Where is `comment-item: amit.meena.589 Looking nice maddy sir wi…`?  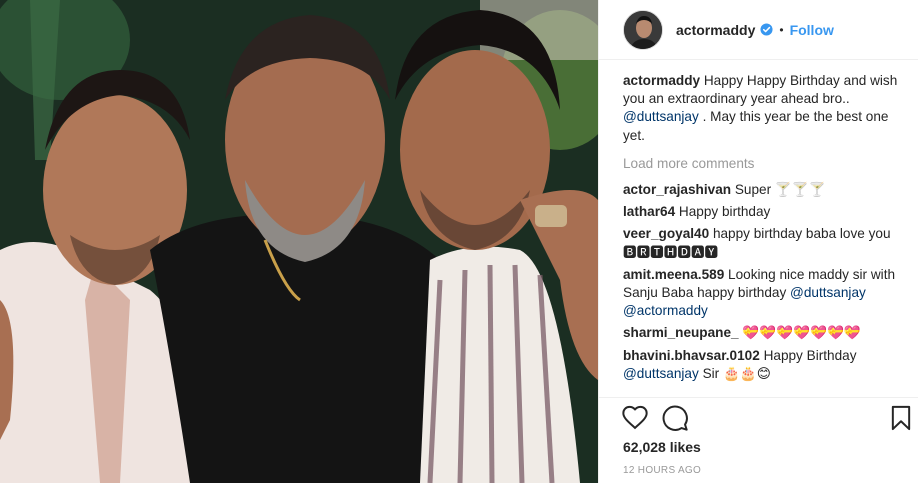
comment-item: amit.meena.589 Looking nice maddy sir wi… is located at coordinates (765, 293).